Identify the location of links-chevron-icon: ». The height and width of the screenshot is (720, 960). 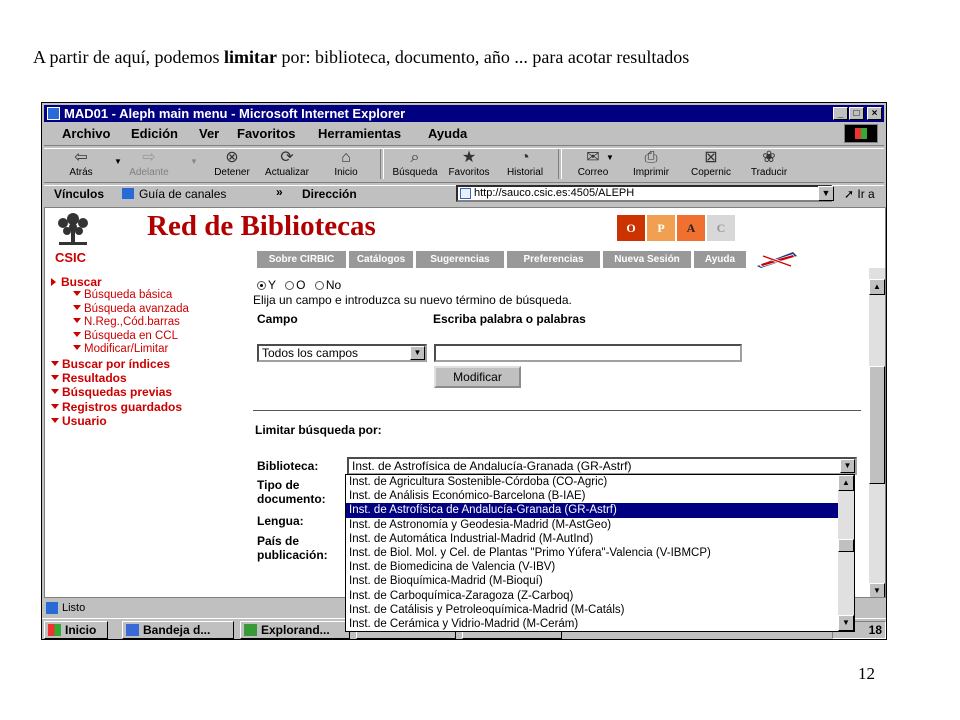
(279, 192).